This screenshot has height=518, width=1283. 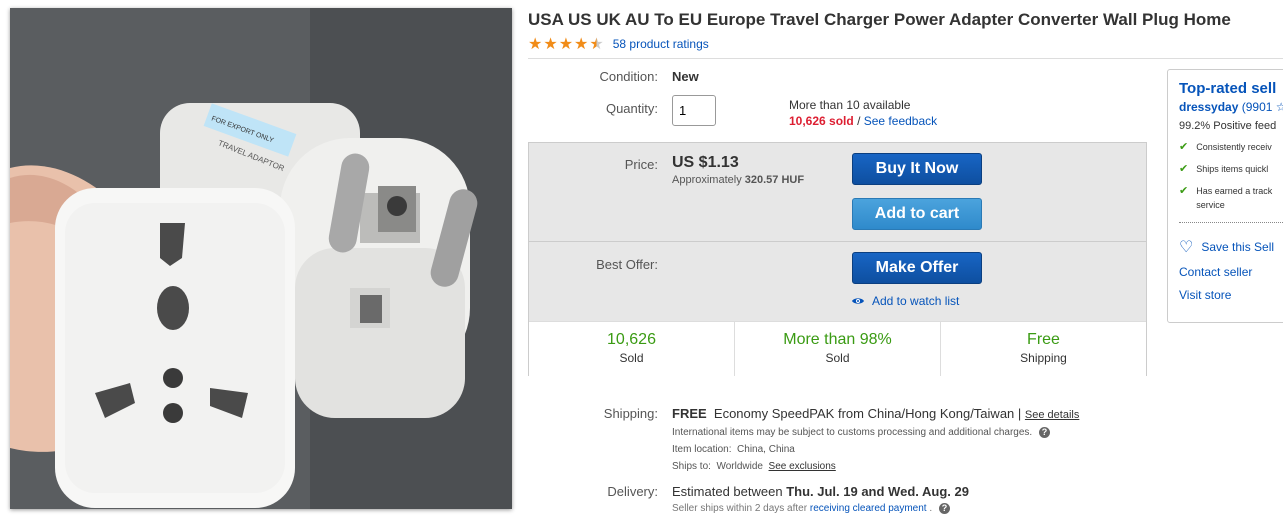 What do you see at coordinates (821, 121) in the screenshot?
I see `sold-count: 10,626 sold` at bounding box center [821, 121].